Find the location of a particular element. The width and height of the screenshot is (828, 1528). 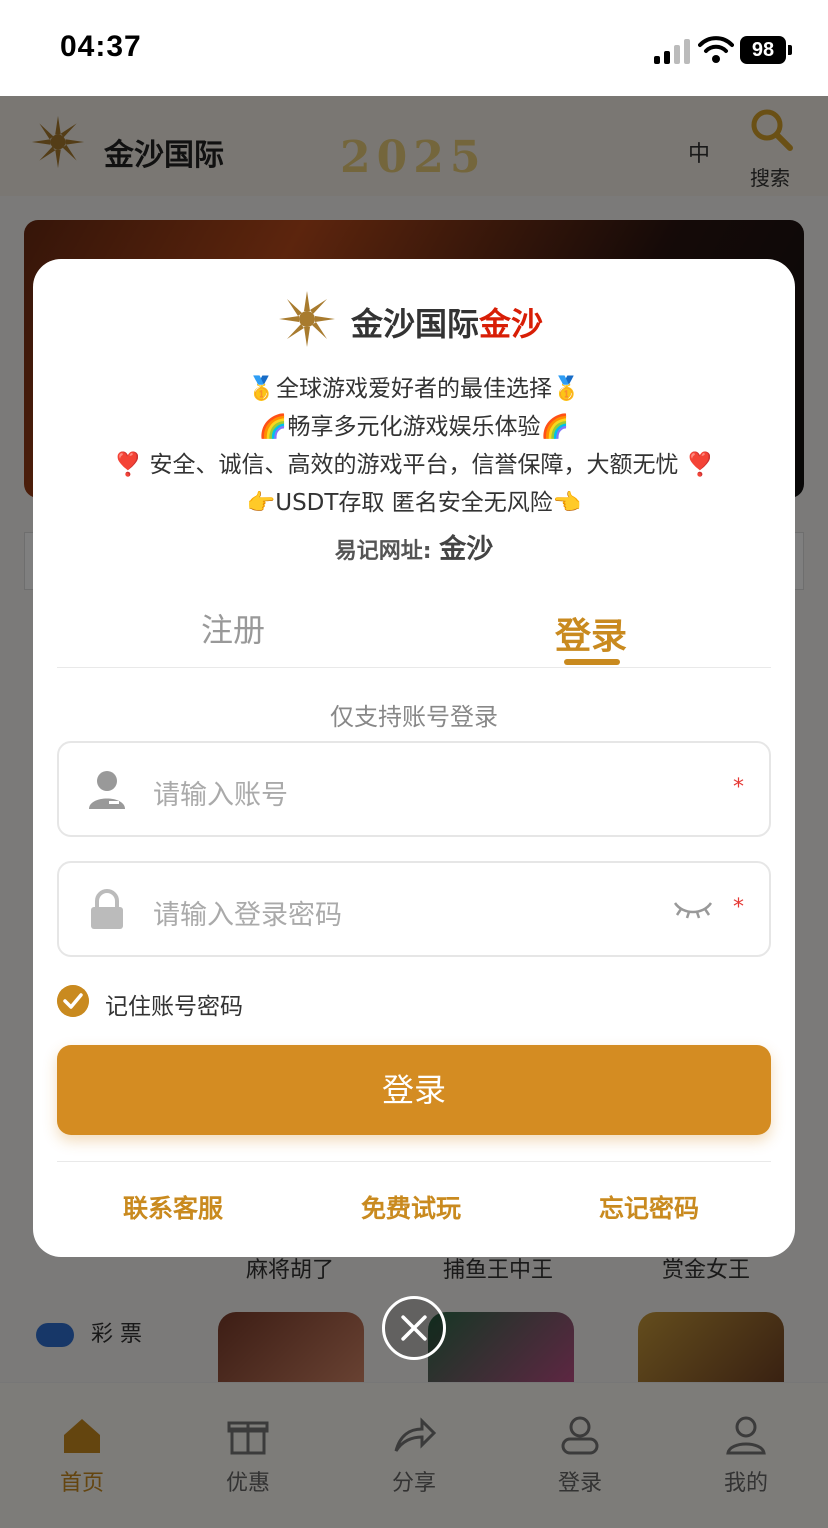

remember-label: 记住账号密码 is located at coordinates (174, 1007).